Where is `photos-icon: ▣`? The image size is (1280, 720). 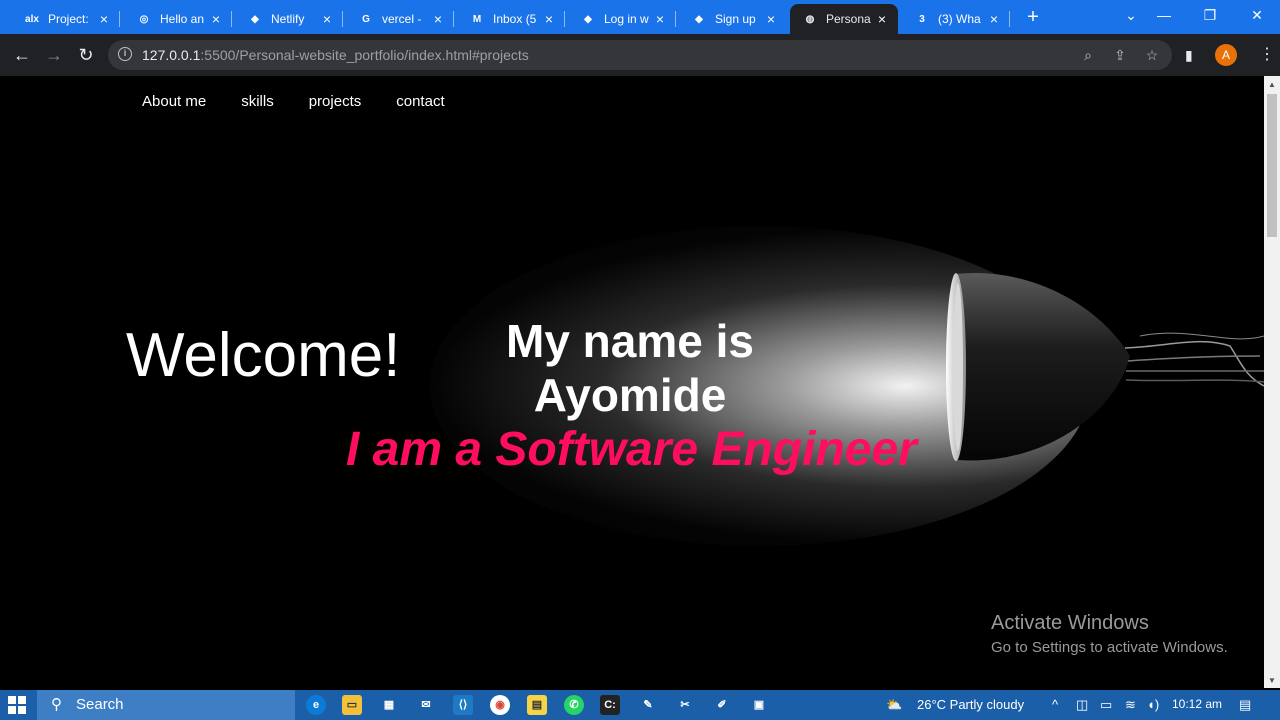 photos-icon: ▣ is located at coordinates (759, 705).